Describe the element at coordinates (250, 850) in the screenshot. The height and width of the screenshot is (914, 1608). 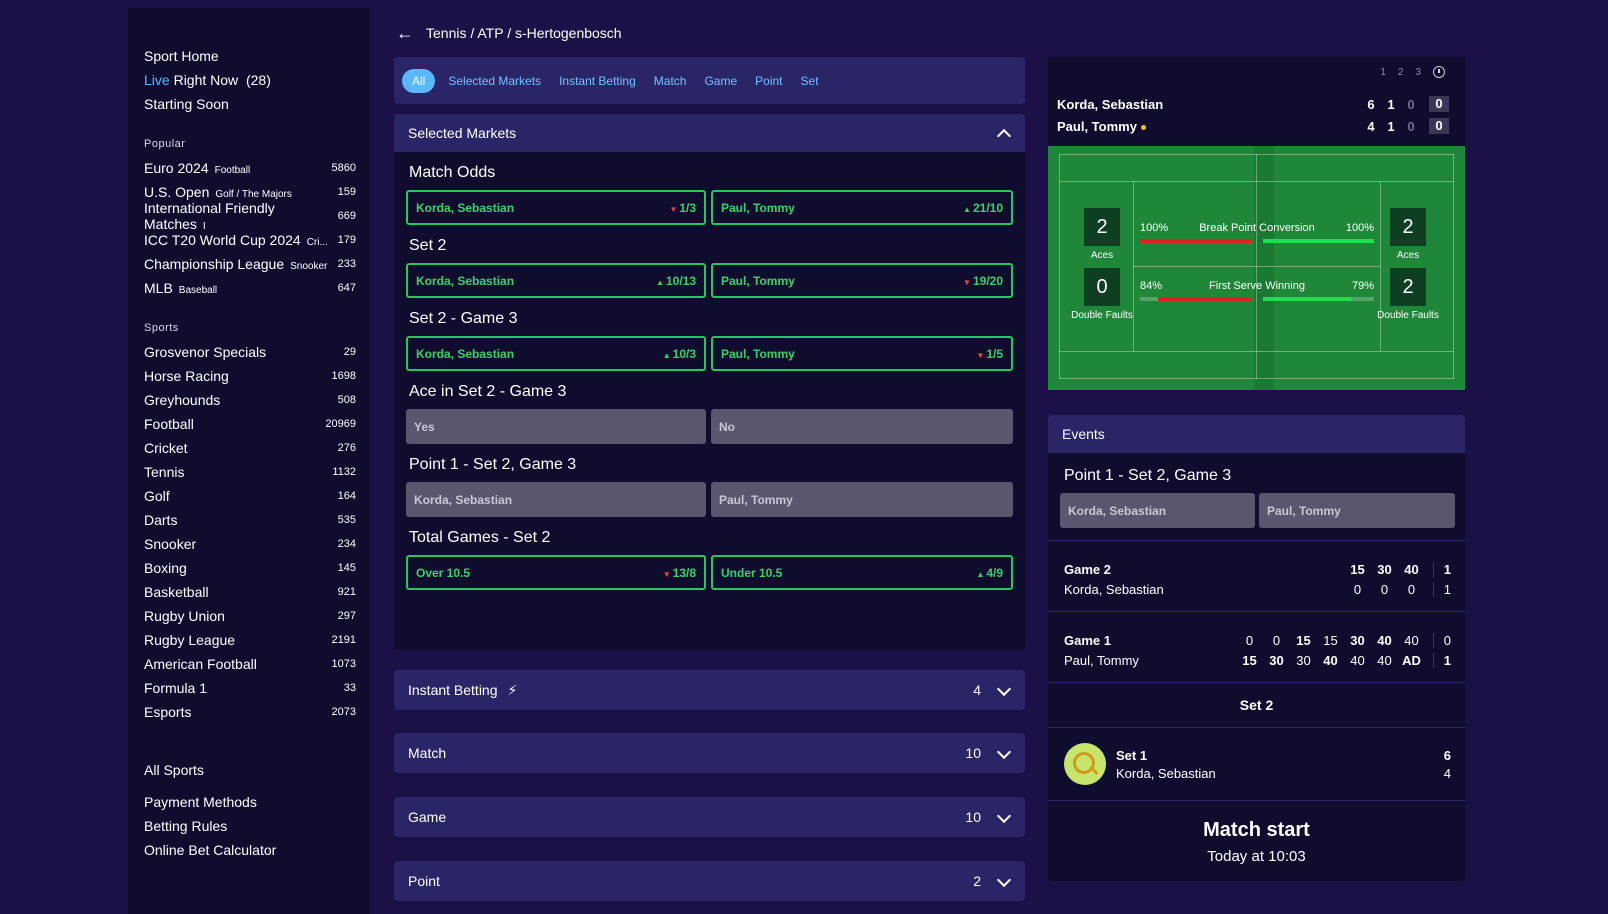
I see `sidebar-bet-calculator: Online Bet Calculator` at that location.